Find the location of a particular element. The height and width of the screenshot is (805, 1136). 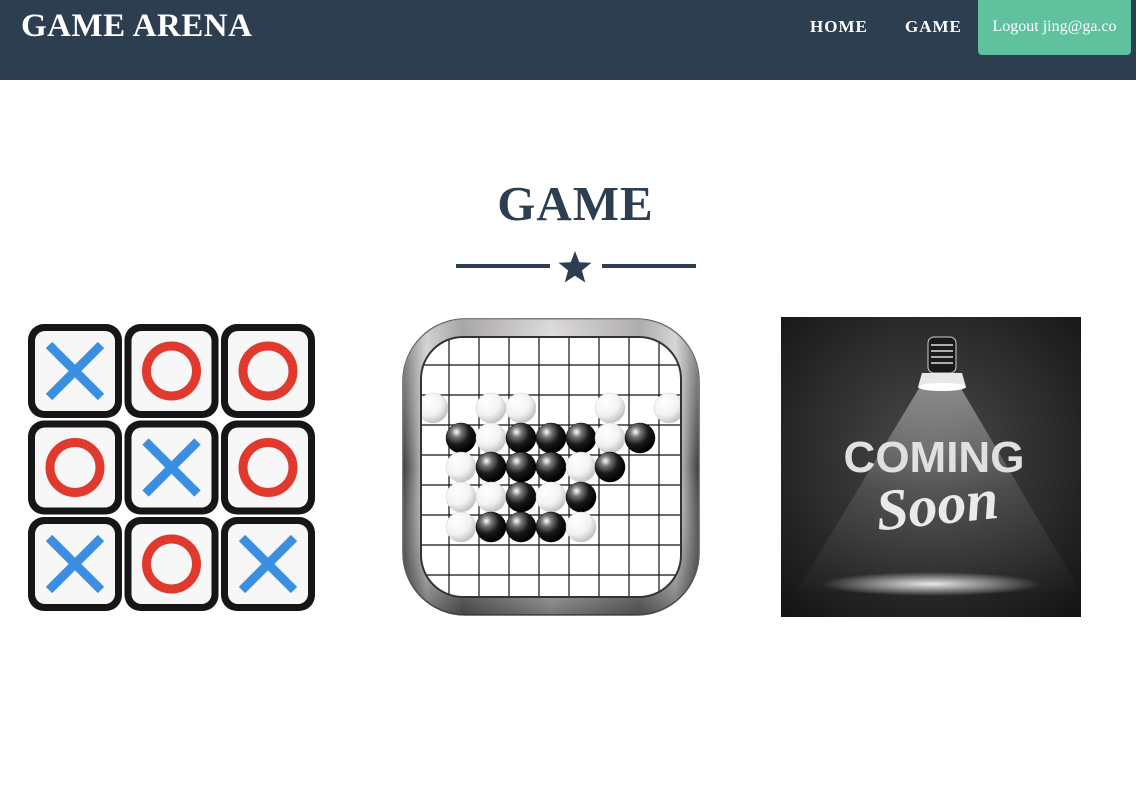

game-card-coming-soon: COMING Soon is located at coordinates (931, 467).